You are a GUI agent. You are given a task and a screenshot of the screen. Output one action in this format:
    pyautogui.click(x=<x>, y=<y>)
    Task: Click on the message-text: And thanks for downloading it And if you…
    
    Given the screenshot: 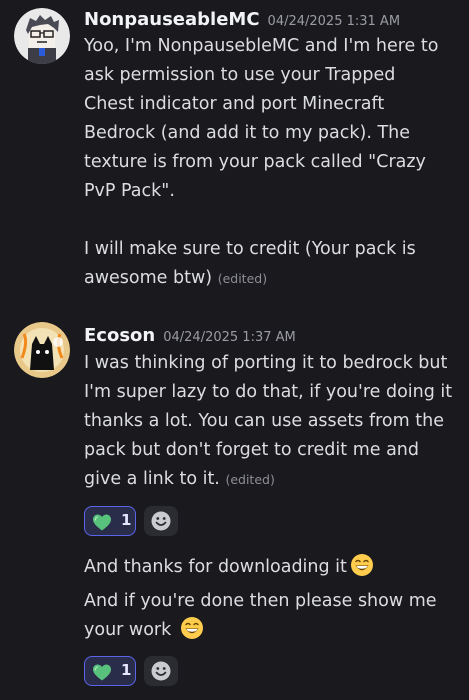 What is the action you would take?
    pyautogui.click(x=271, y=599)
    